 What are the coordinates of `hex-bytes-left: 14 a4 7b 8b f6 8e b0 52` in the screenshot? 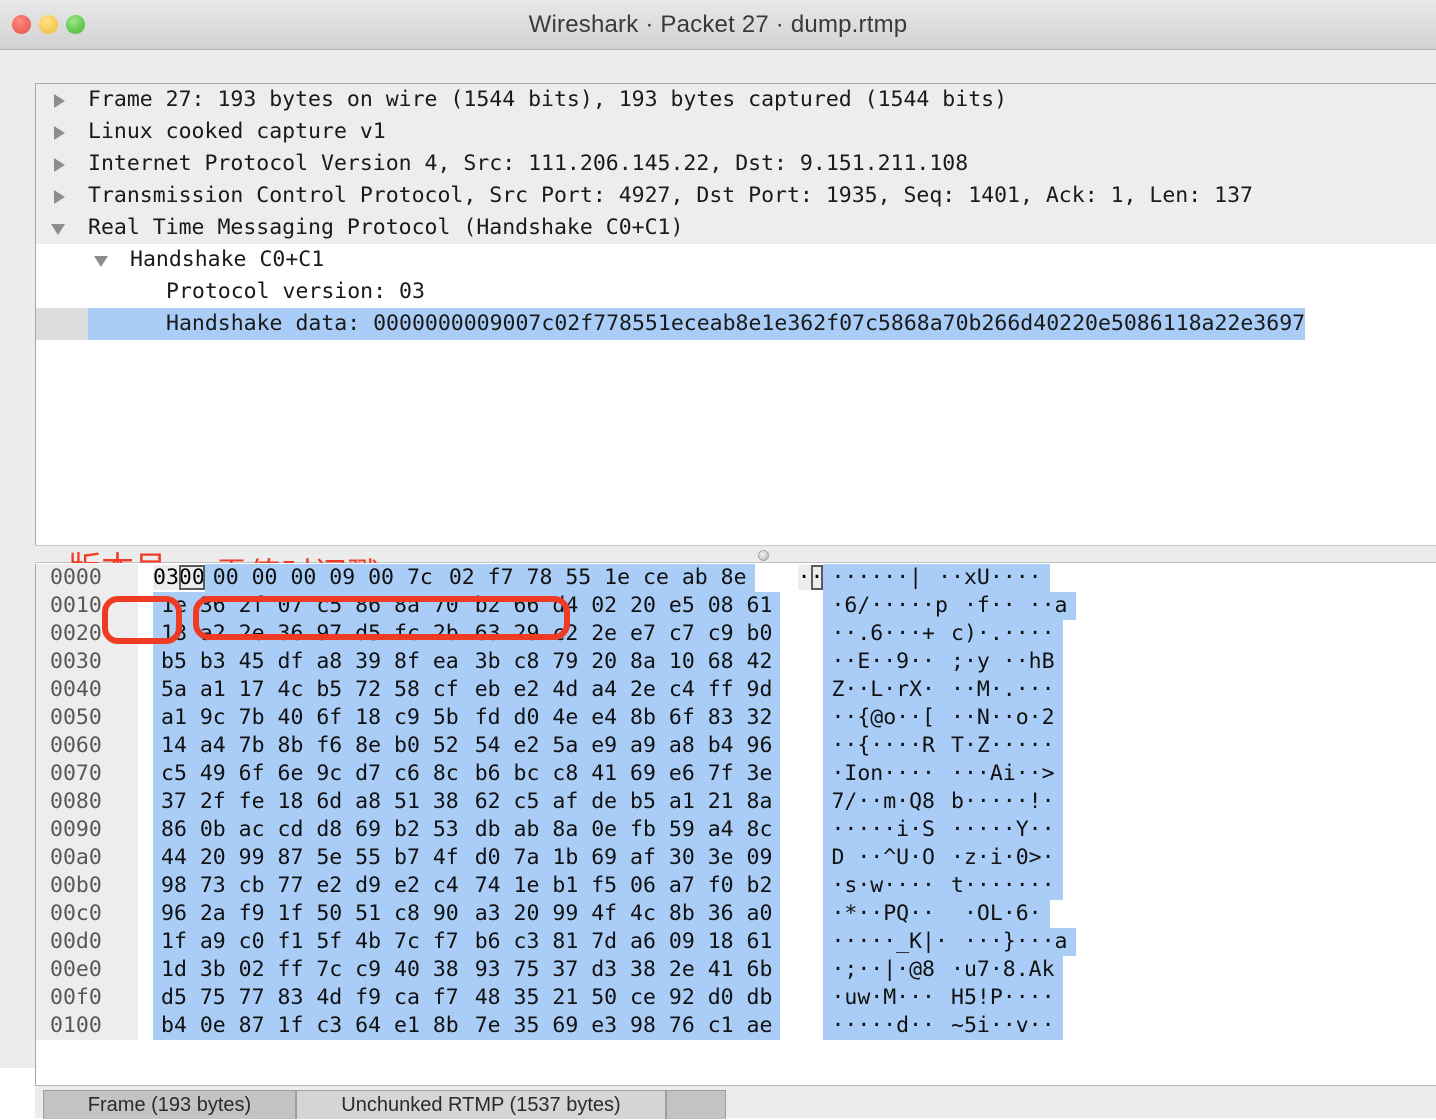 It's located at (310, 746).